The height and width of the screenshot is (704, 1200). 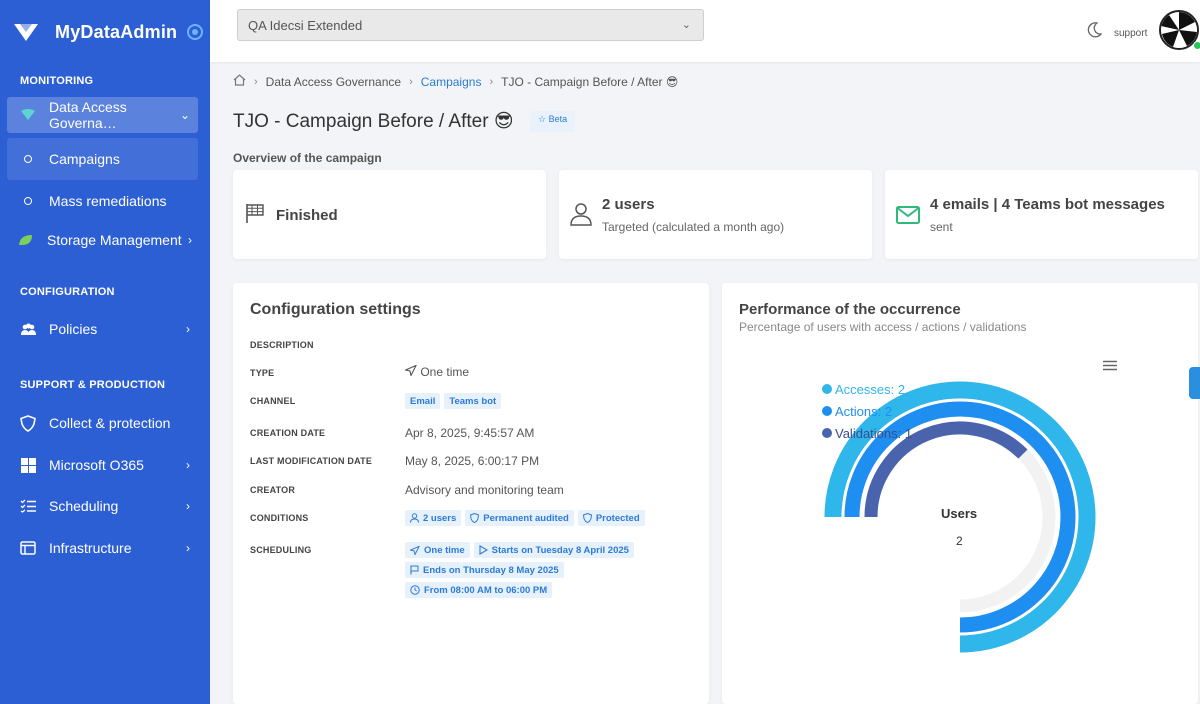 I want to click on type-text: One time, so click(x=445, y=372).